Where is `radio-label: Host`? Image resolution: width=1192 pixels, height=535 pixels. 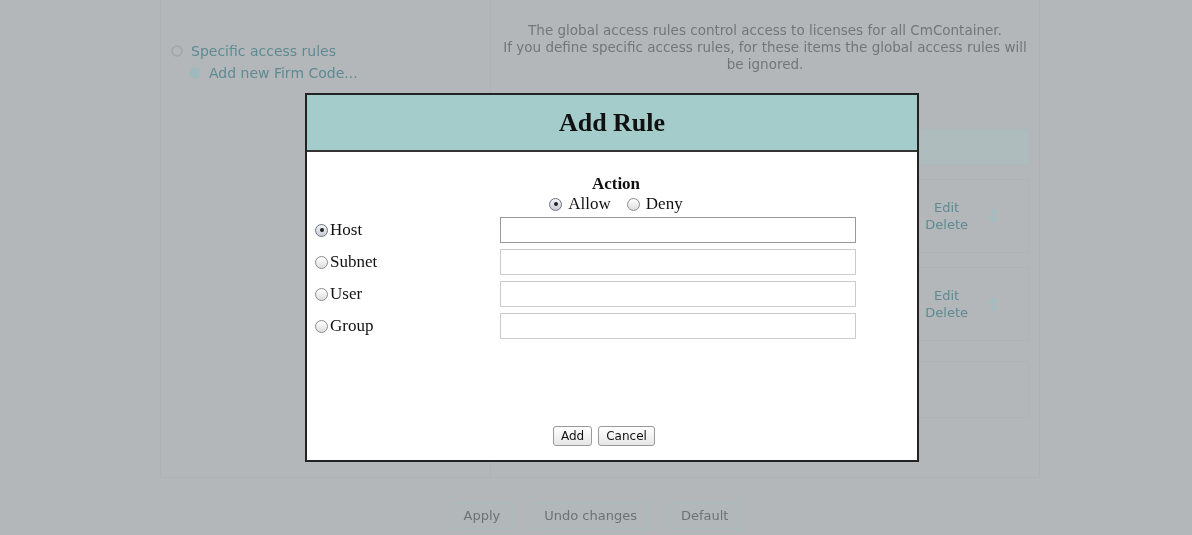 radio-label: Host is located at coordinates (346, 230).